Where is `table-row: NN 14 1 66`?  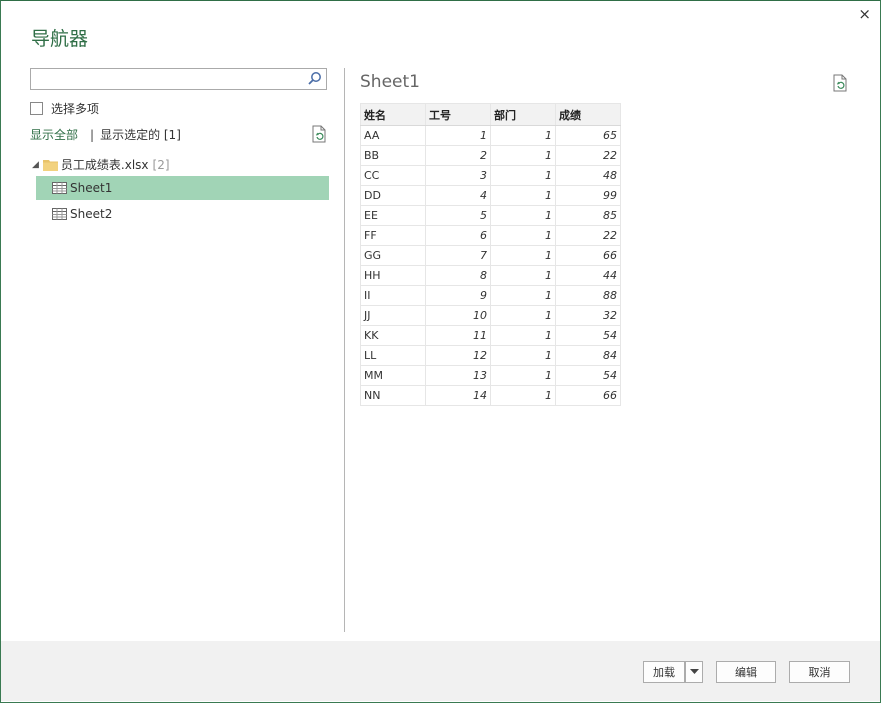
table-row: NN 14 1 66 is located at coordinates (490, 395).